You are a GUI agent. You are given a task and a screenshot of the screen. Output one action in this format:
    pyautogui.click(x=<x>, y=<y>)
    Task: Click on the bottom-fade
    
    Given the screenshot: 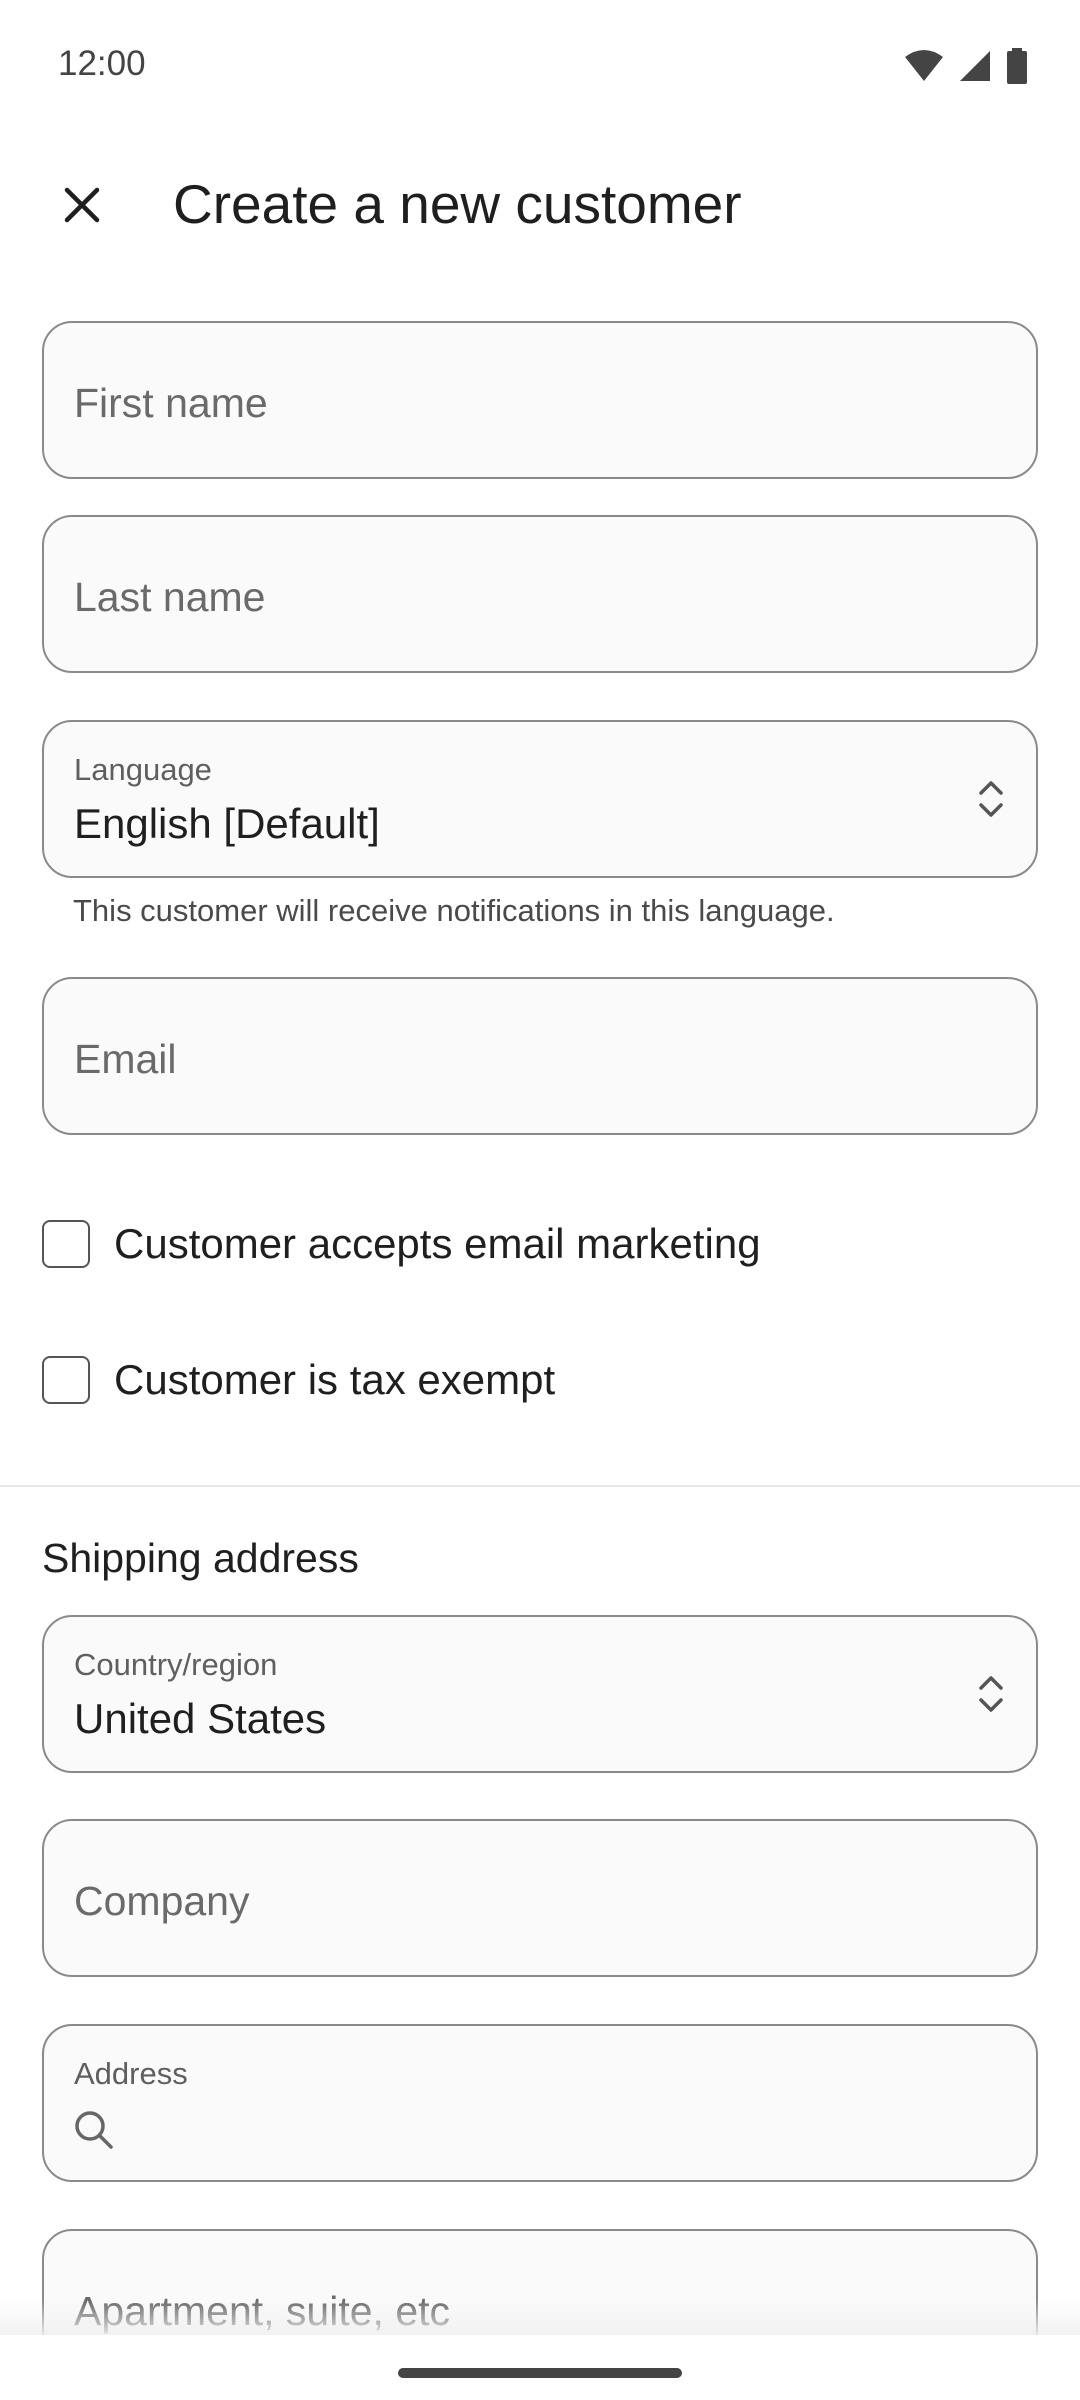 What is the action you would take?
    pyautogui.click(x=540, y=2320)
    